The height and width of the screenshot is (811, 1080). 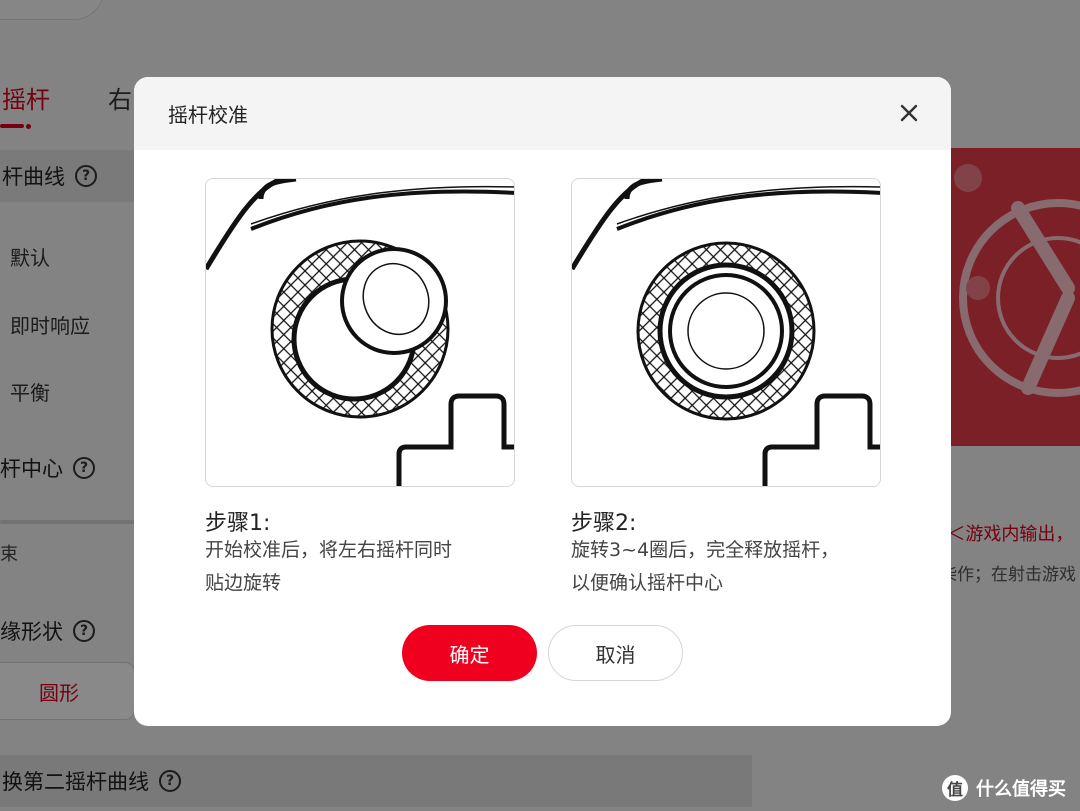 What do you see at coordinates (542, 113) in the screenshot?
I see `dialog-header: 摇杆校准` at bounding box center [542, 113].